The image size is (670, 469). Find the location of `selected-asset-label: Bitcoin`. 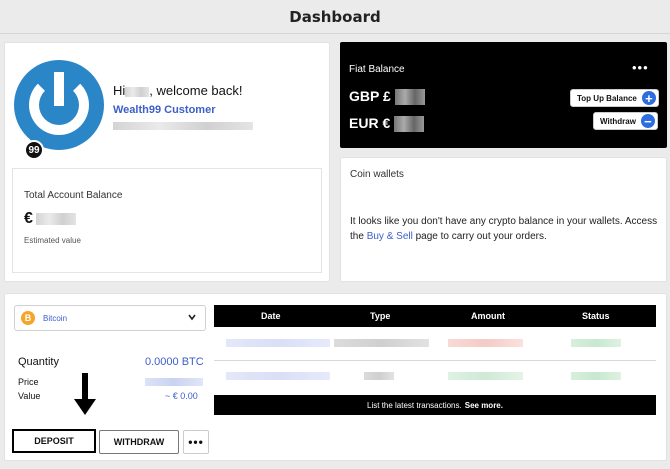

selected-asset-label: Bitcoin is located at coordinates (55, 318).